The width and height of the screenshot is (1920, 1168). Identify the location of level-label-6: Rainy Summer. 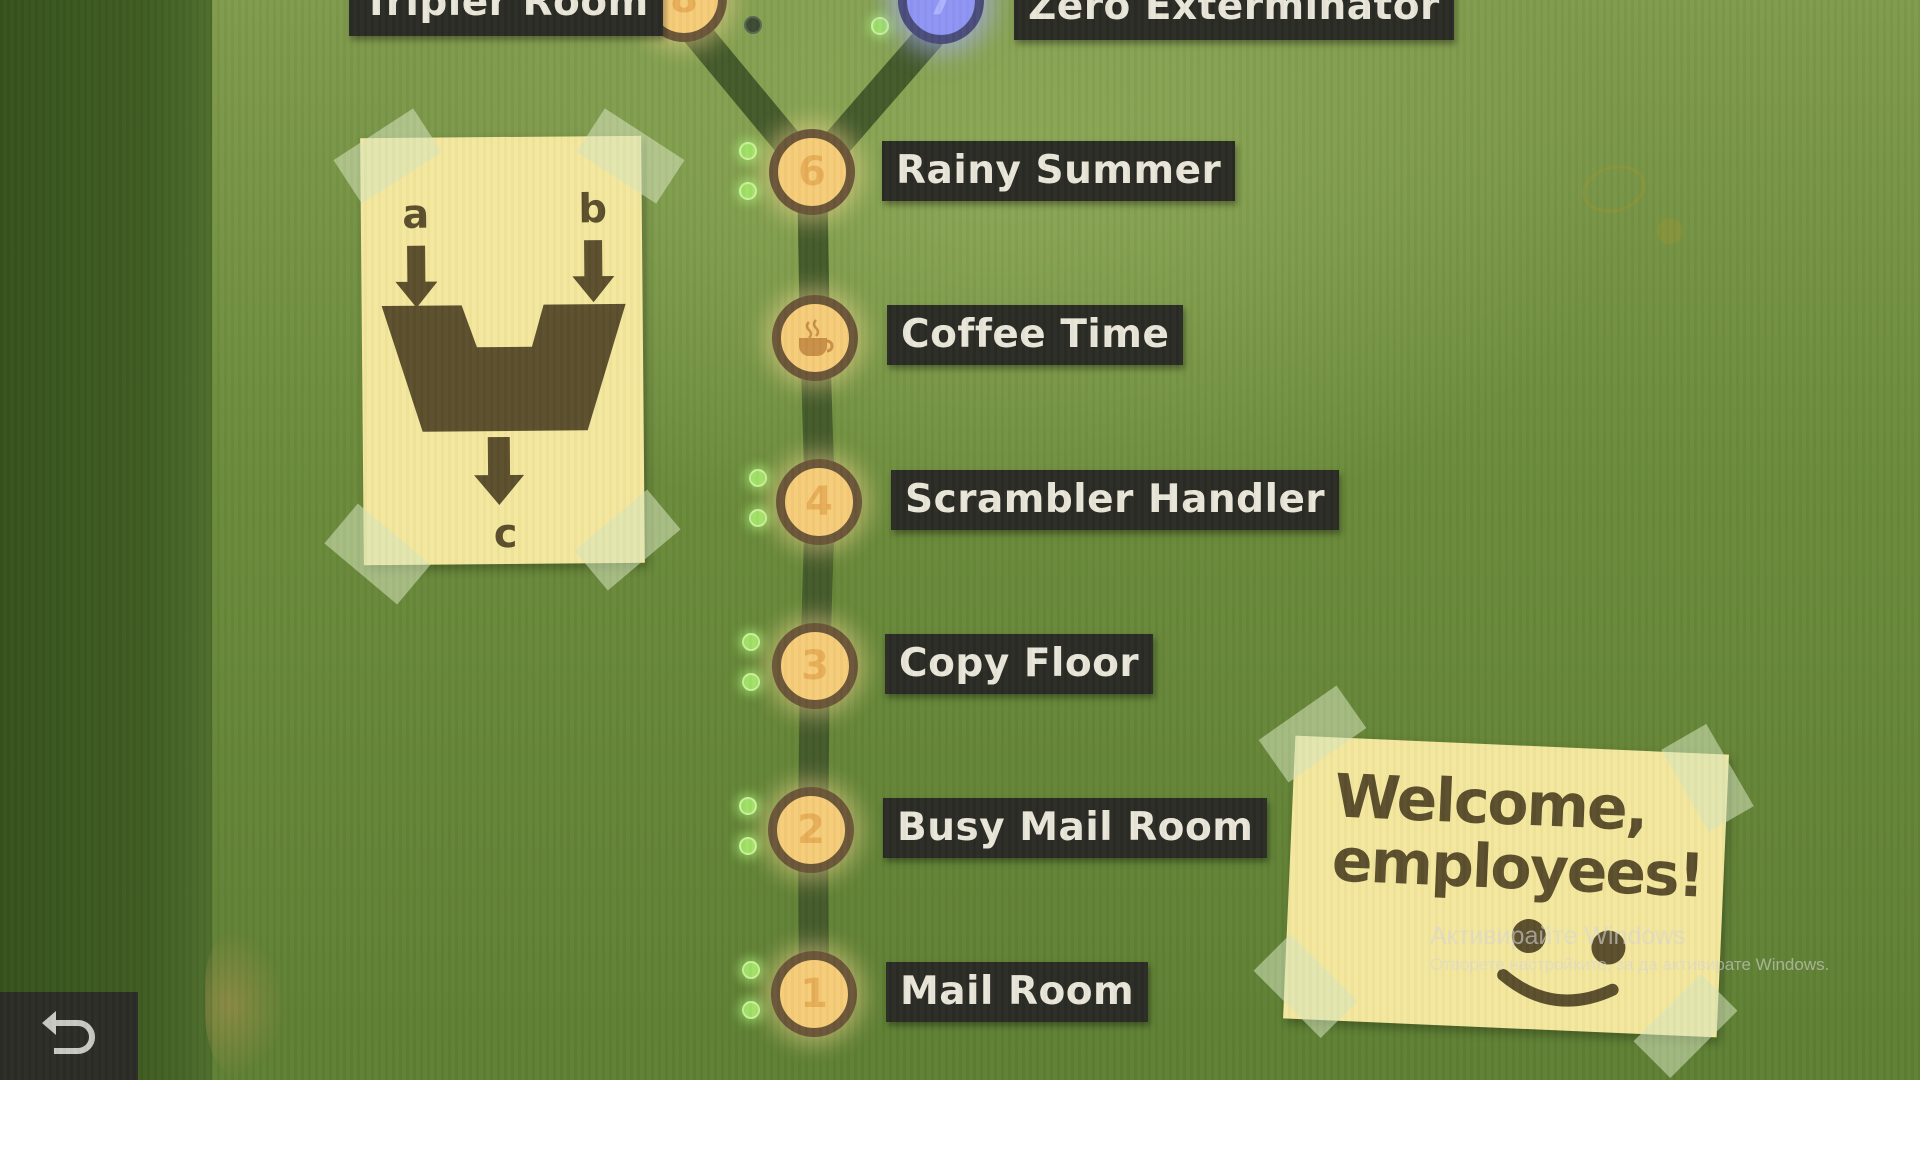
(1059, 171).